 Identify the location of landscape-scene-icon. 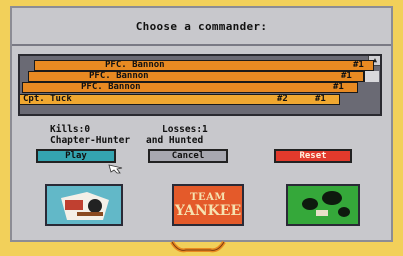
(323, 205).